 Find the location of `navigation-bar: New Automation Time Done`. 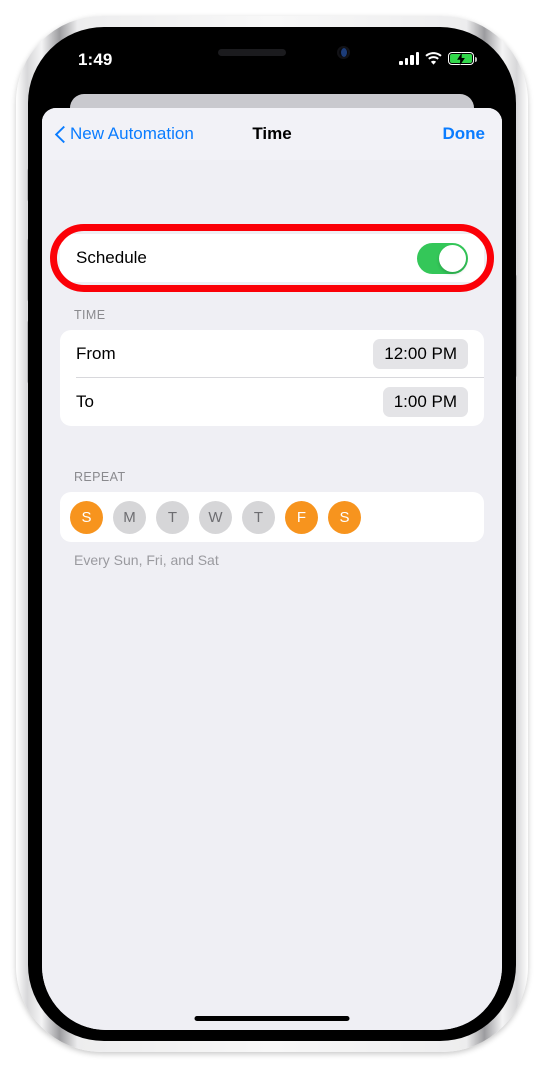

navigation-bar: New Automation Time Done is located at coordinates (272, 134).